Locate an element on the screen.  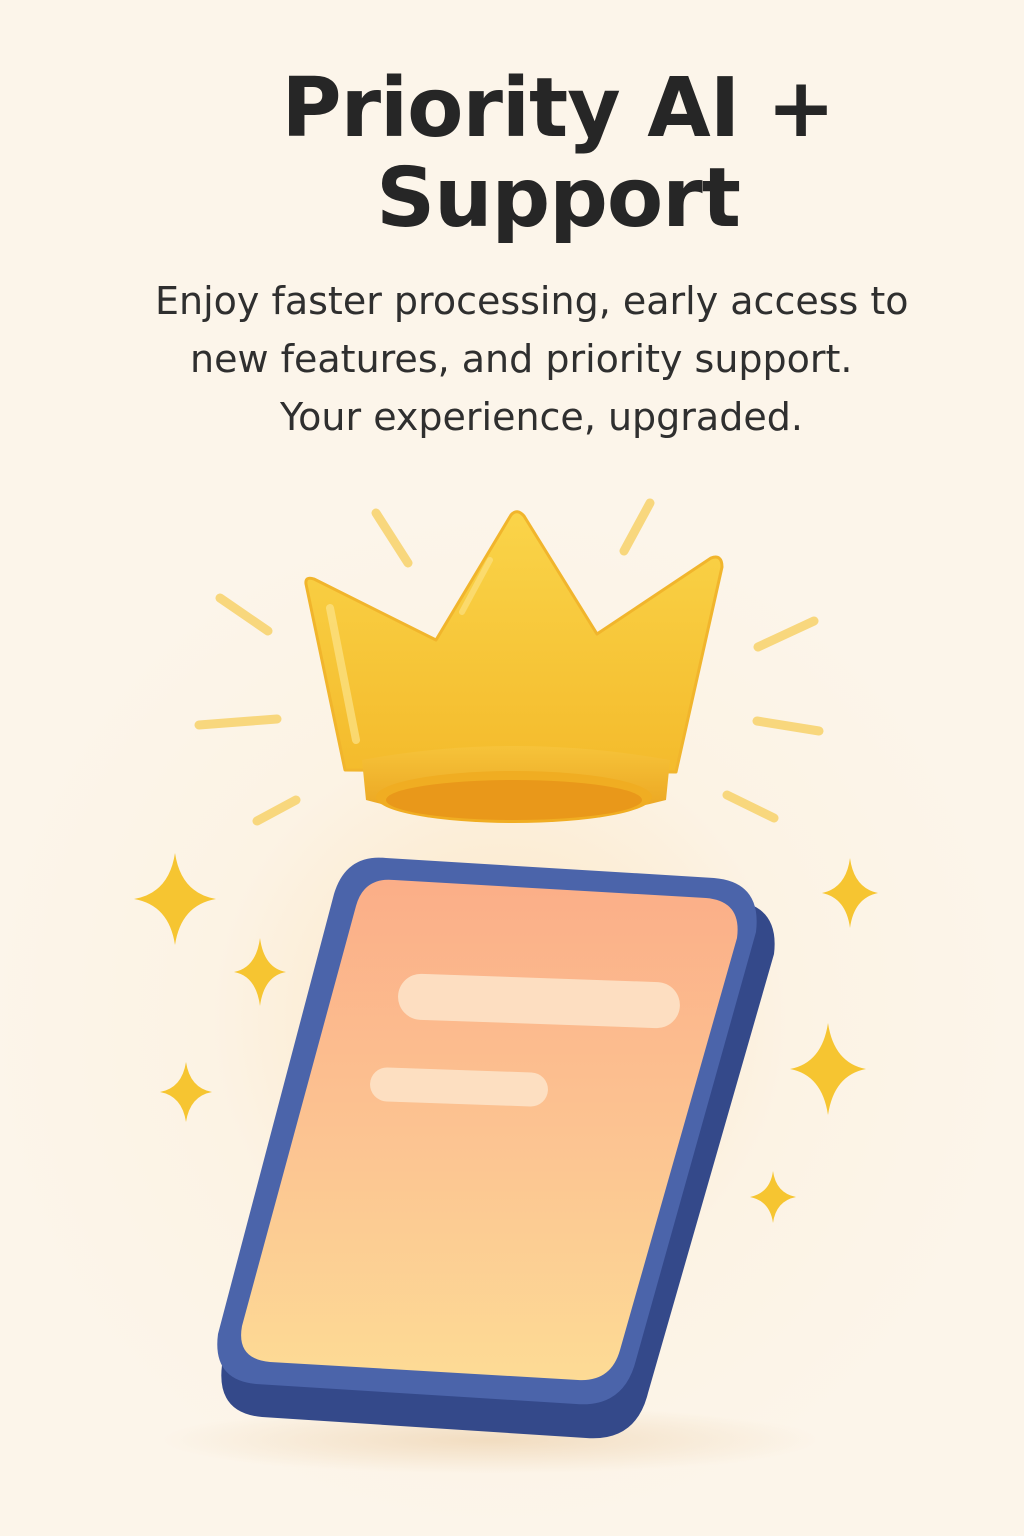
subtitle-line-3: Your experience, upgraded. is located at coordinates (541, 417).